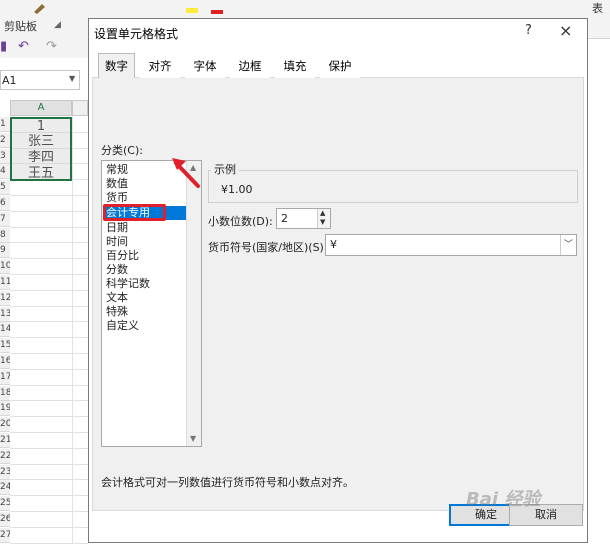 The height and width of the screenshot is (544, 610). I want to click on row-header: 20, so click(5, 425).